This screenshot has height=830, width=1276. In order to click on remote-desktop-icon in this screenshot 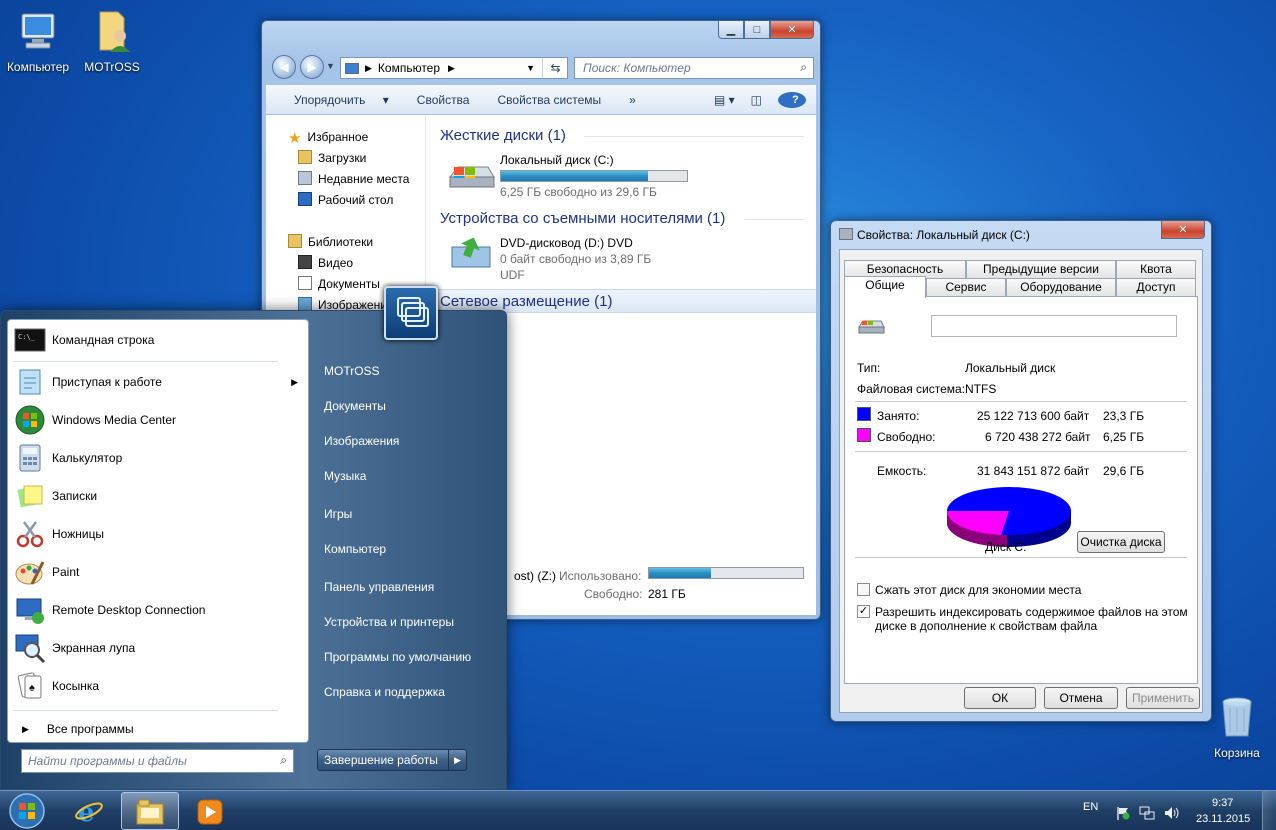, I will do `click(30, 610)`.